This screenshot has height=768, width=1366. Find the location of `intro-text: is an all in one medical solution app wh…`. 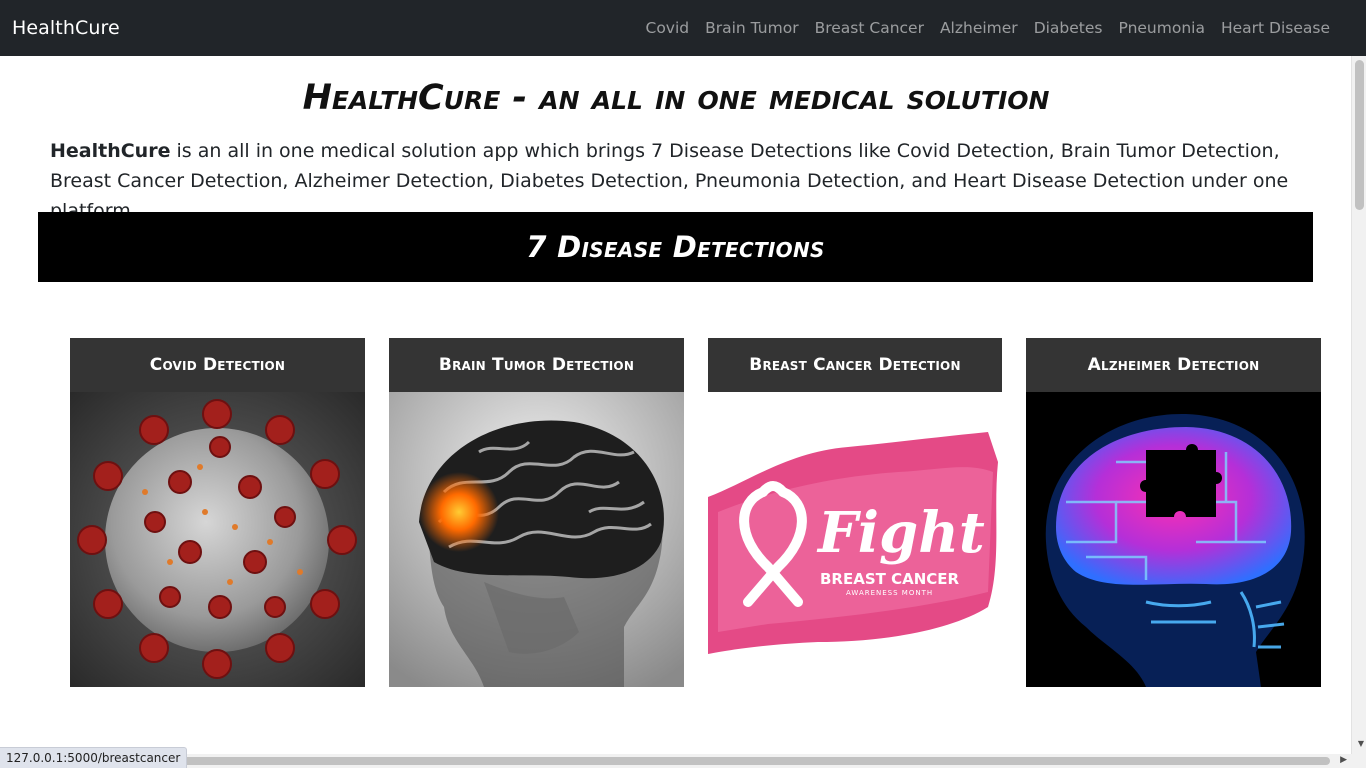

intro-text: is an all in one medical solution app wh… is located at coordinates (669, 181).